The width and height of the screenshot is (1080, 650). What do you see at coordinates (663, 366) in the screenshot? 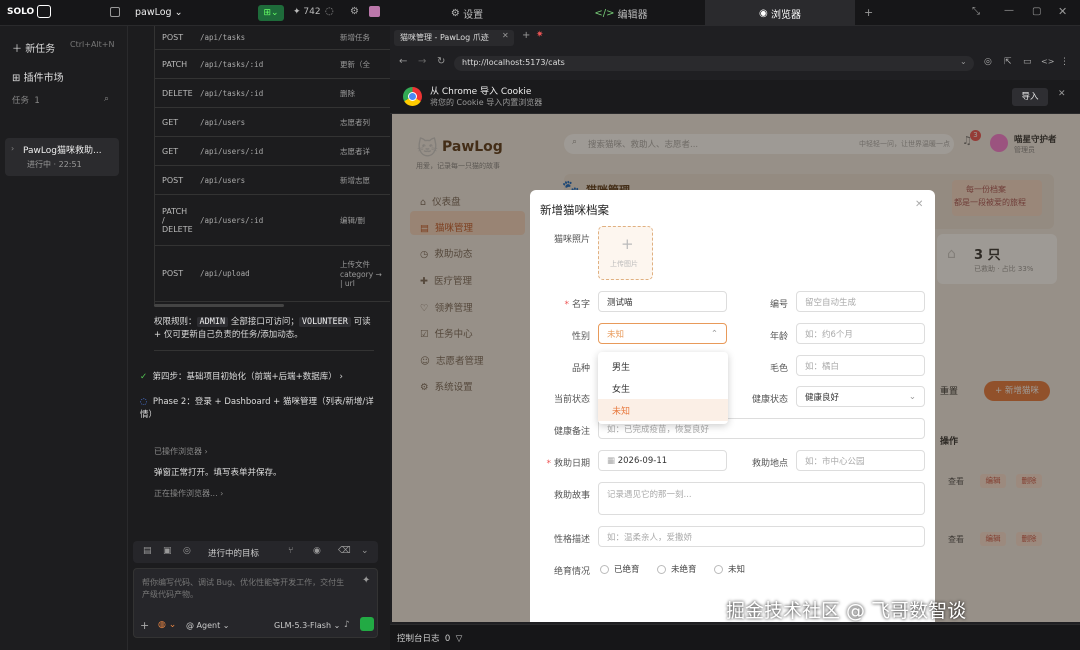
I see `option-male: 男生` at bounding box center [663, 366].